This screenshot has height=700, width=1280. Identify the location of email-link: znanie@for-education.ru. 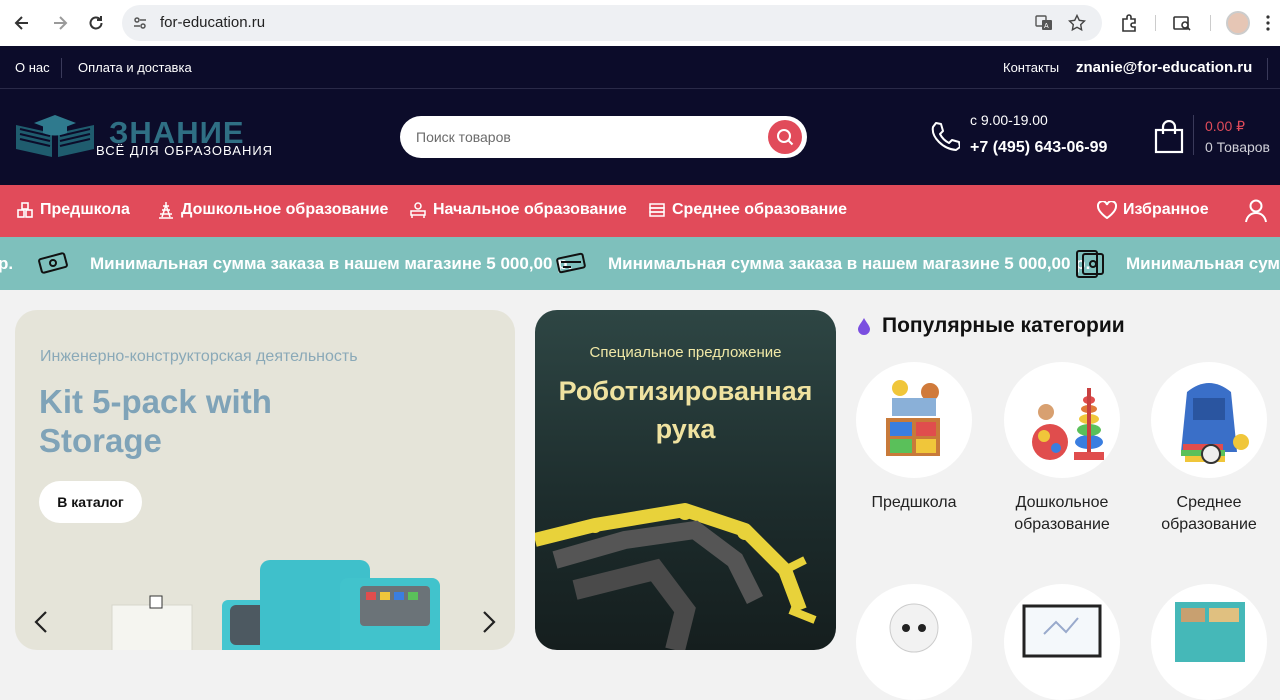
(1164, 67).